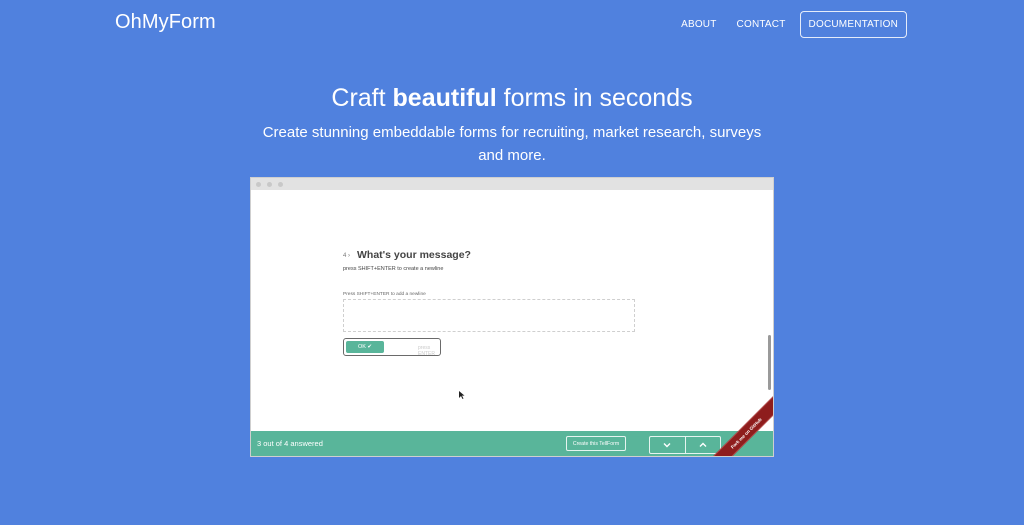  Describe the element at coordinates (462, 395) in the screenshot. I see `mouse-pointer-icon` at that location.